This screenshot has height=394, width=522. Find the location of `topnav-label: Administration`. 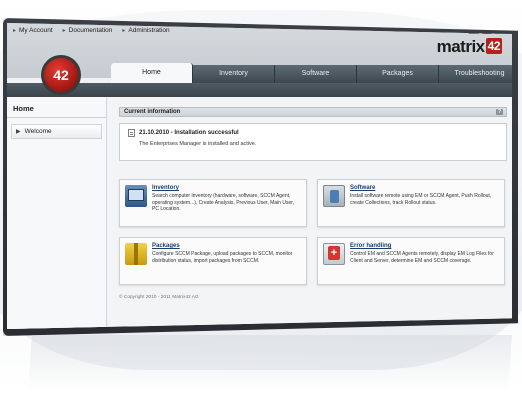

topnav-label: Administration is located at coordinates (149, 30).